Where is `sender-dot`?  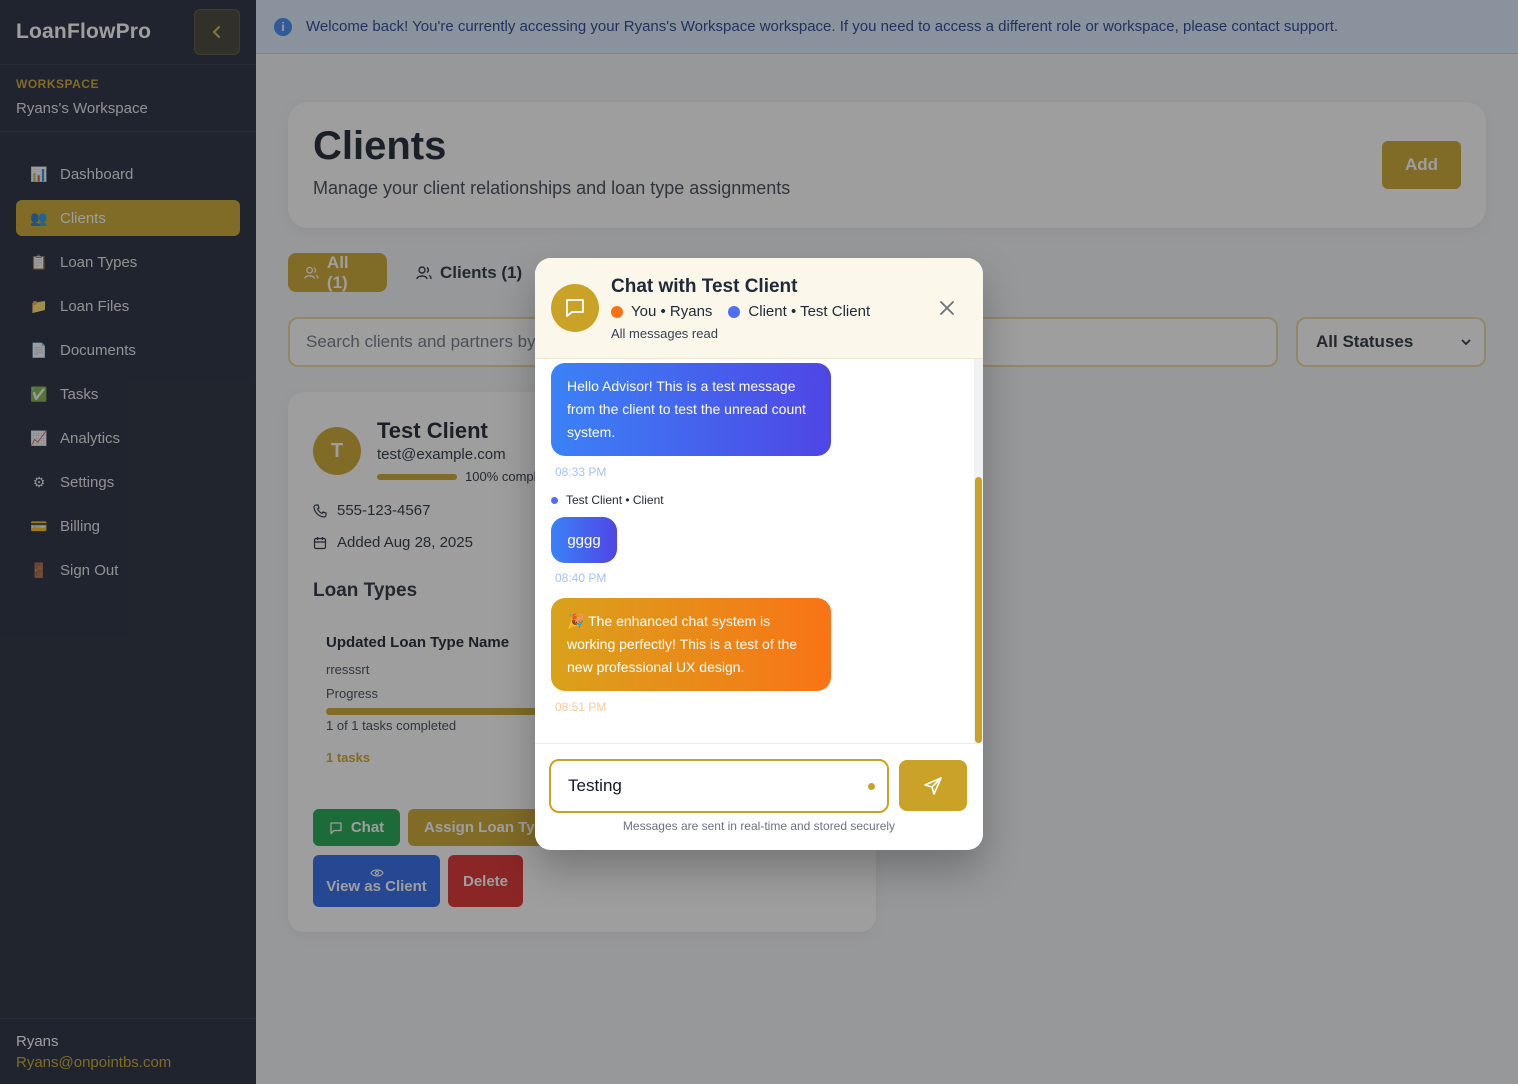 sender-dot is located at coordinates (554, 500).